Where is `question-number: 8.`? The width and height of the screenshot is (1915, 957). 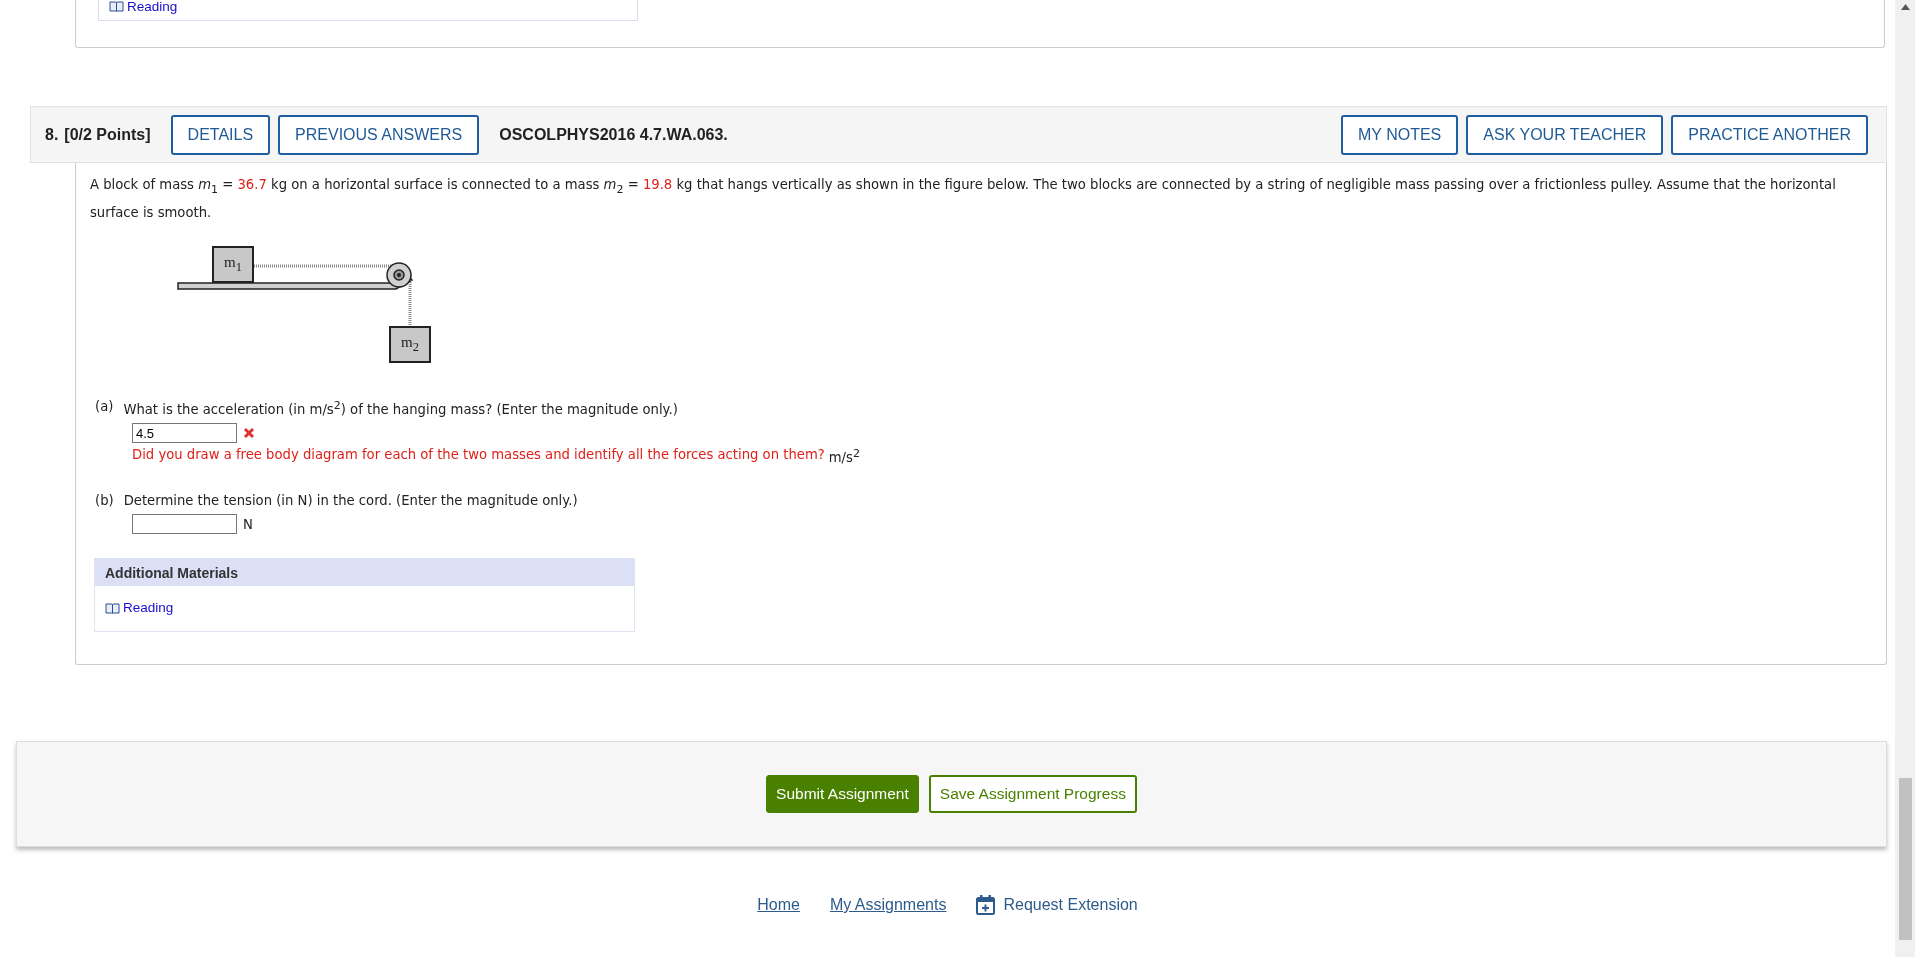
question-number: 8. is located at coordinates (52, 134).